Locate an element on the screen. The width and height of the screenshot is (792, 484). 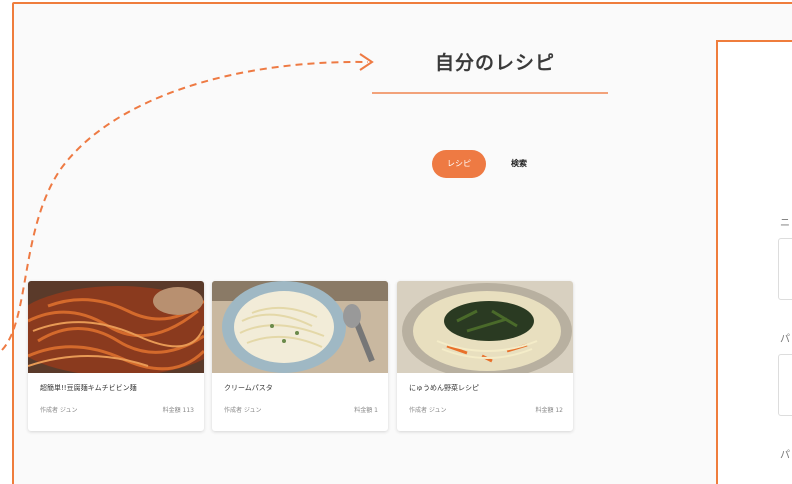
recipe-card: にゅうめん野菜レシピ 作成者 ジュン 料金額 12 is located at coordinates (485, 356).